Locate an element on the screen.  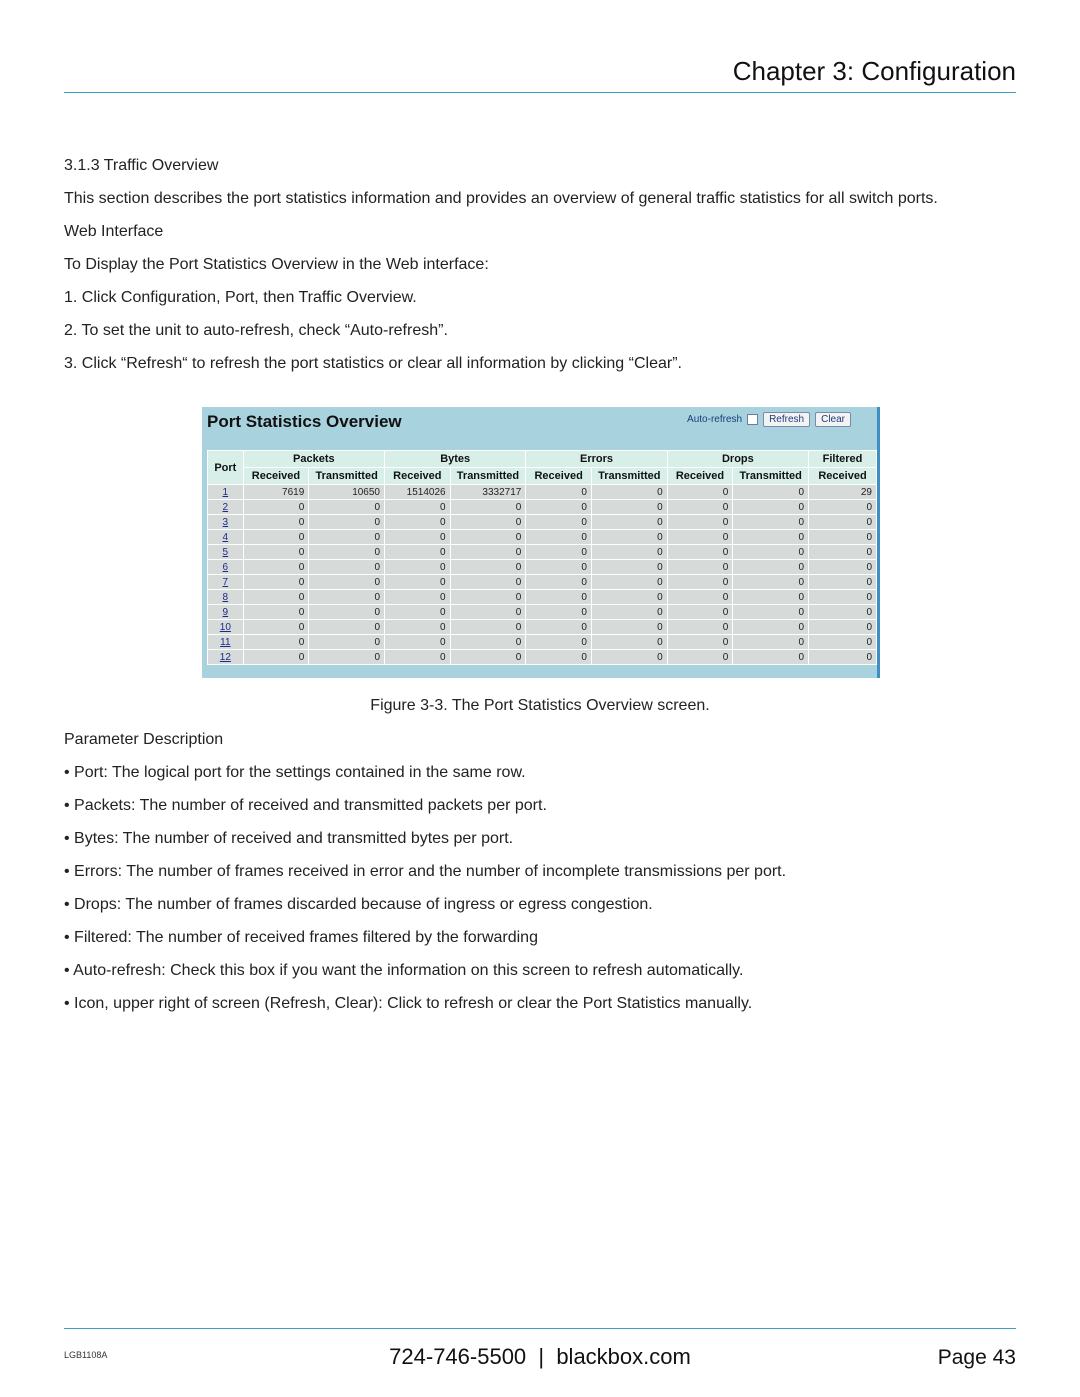
port-link-text: 8 is located at coordinates (226, 597).